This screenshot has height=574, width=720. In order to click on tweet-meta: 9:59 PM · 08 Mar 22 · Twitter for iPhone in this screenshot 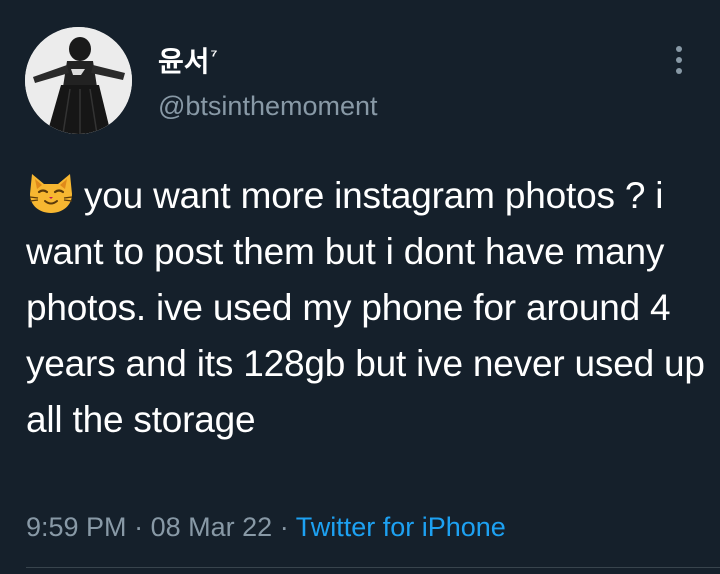, I will do `click(266, 527)`.